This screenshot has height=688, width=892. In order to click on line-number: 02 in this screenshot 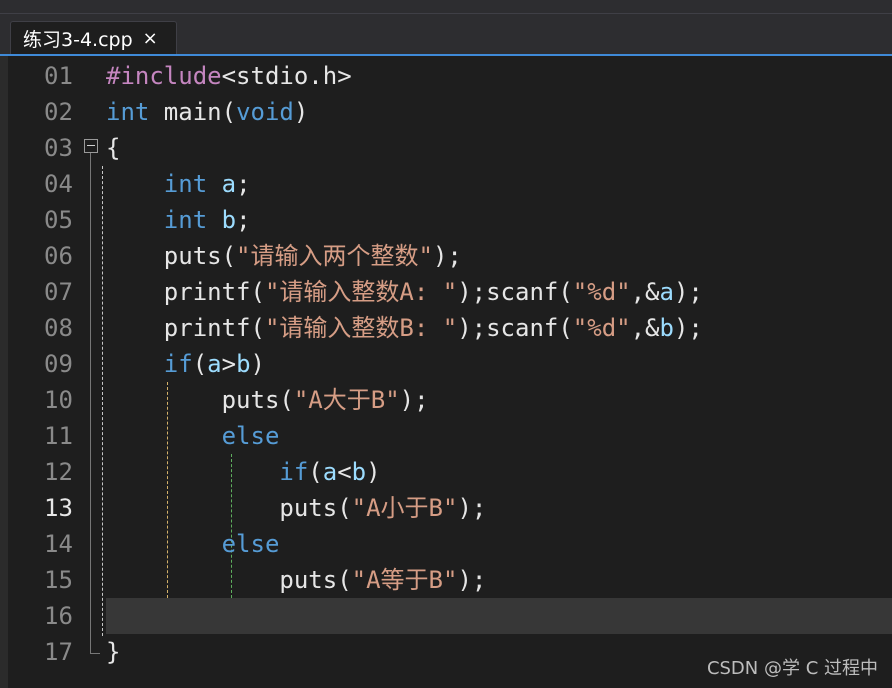, I will do `click(58, 112)`.